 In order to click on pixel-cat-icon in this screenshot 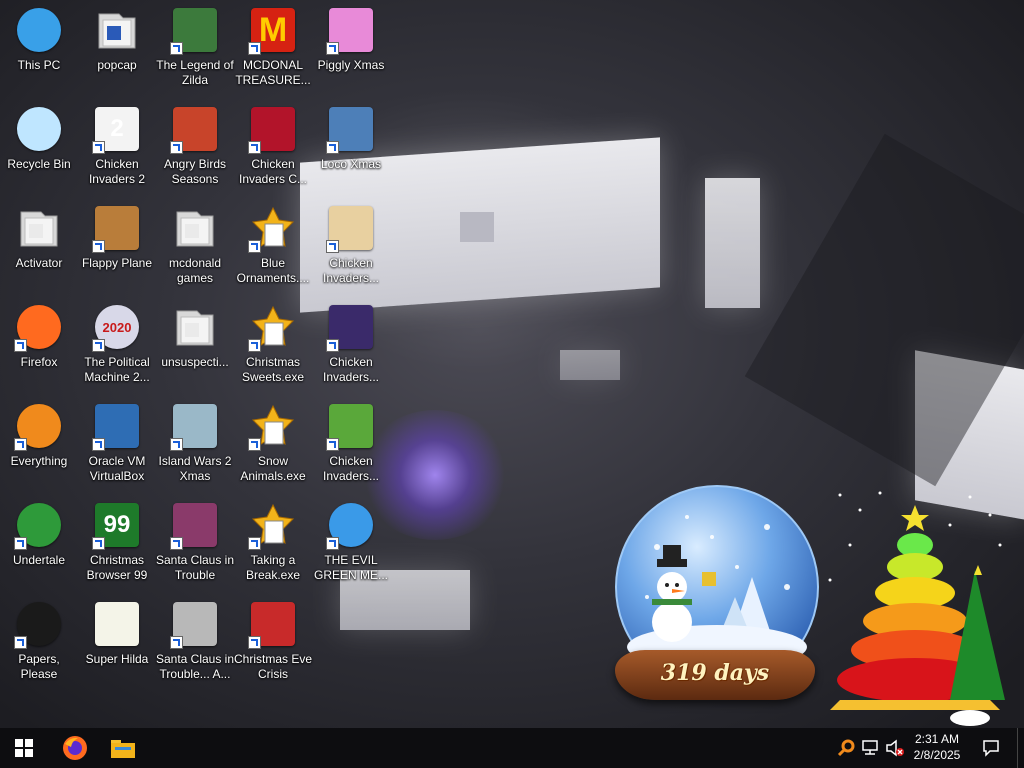, I will do `click(117, 624)`.